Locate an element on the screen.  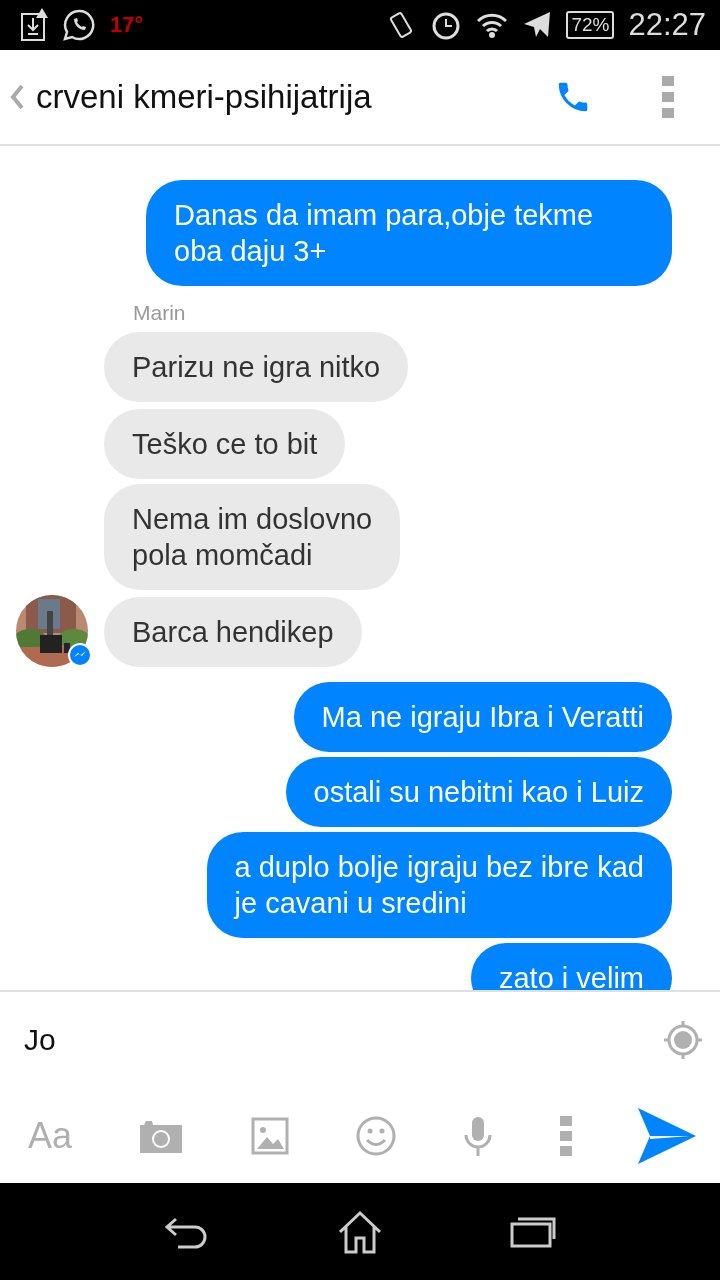
message-input-field: Jo is located at coordinates (343, 1040).